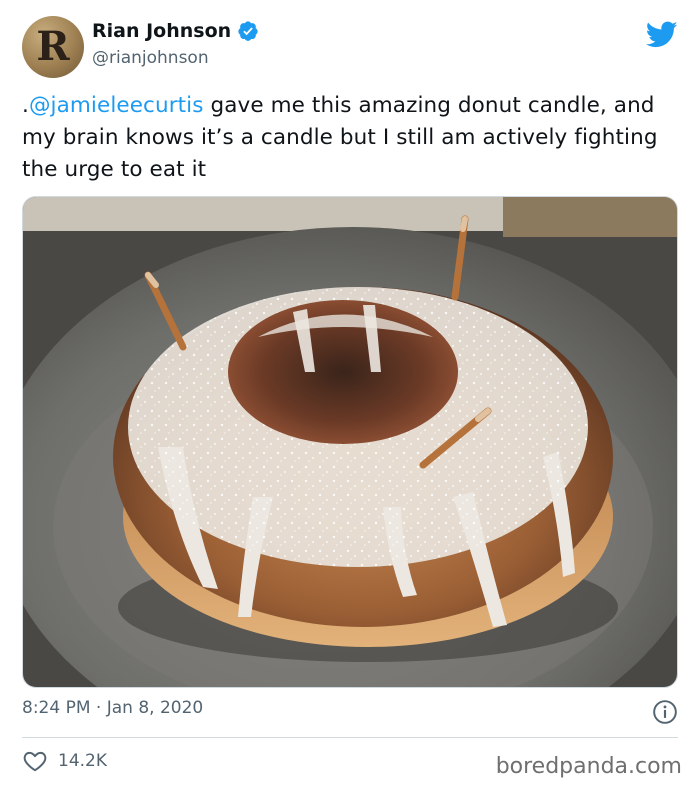 The height and width of the screenshot is (790, 700). What do you see at coordinates (82, 761) in the screenshot?
I see `like-count: 14.2K` at bounding box center [82, 761].